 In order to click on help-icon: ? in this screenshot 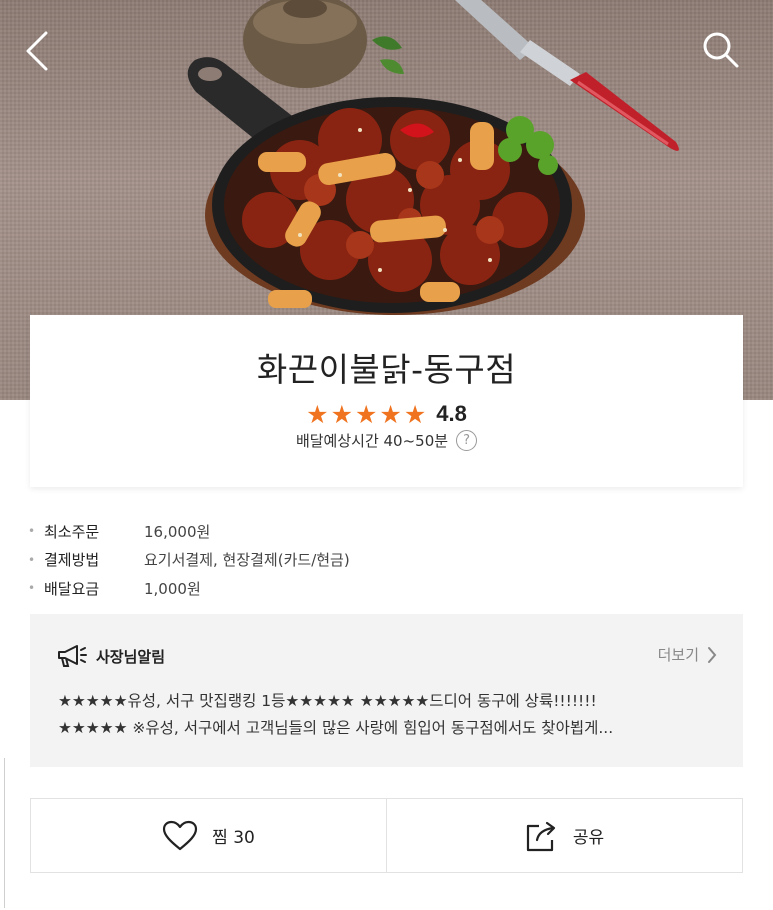, I will do `click(467, 440)`.